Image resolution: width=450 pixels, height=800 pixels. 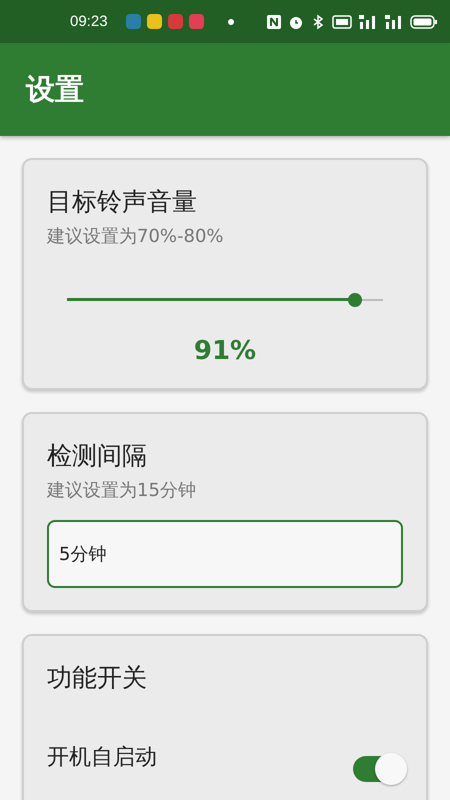 I want to click on card-hint: 建议设置为15分钟, so click(x=122, y=490).